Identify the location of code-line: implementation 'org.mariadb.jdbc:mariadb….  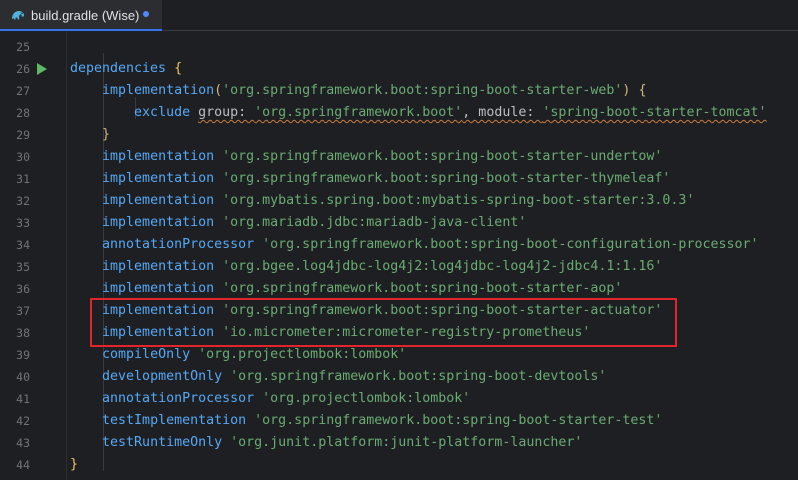
(298, 223).